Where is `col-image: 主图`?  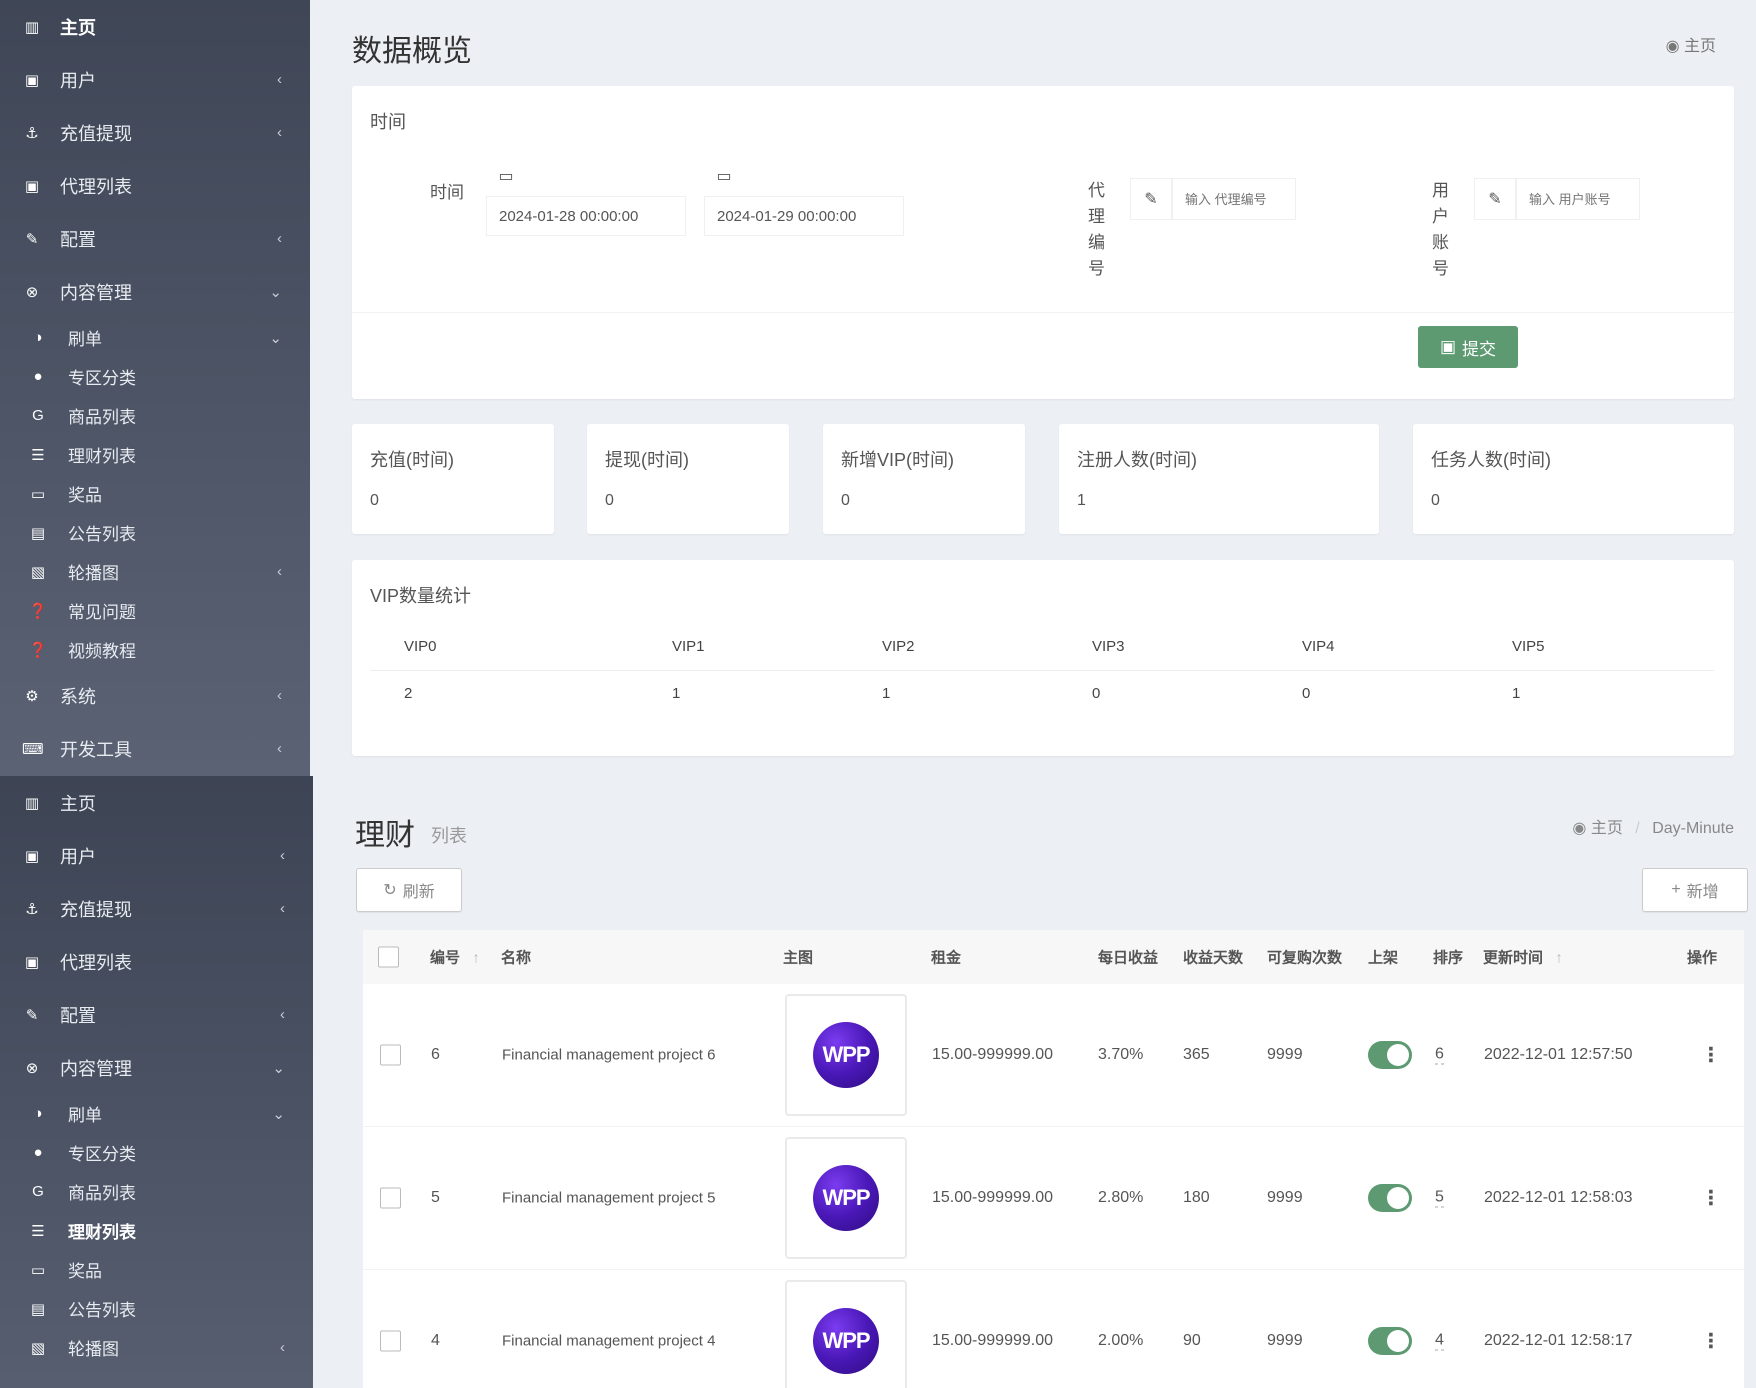 col-image: 主图 is located at coordinates (798, 958).